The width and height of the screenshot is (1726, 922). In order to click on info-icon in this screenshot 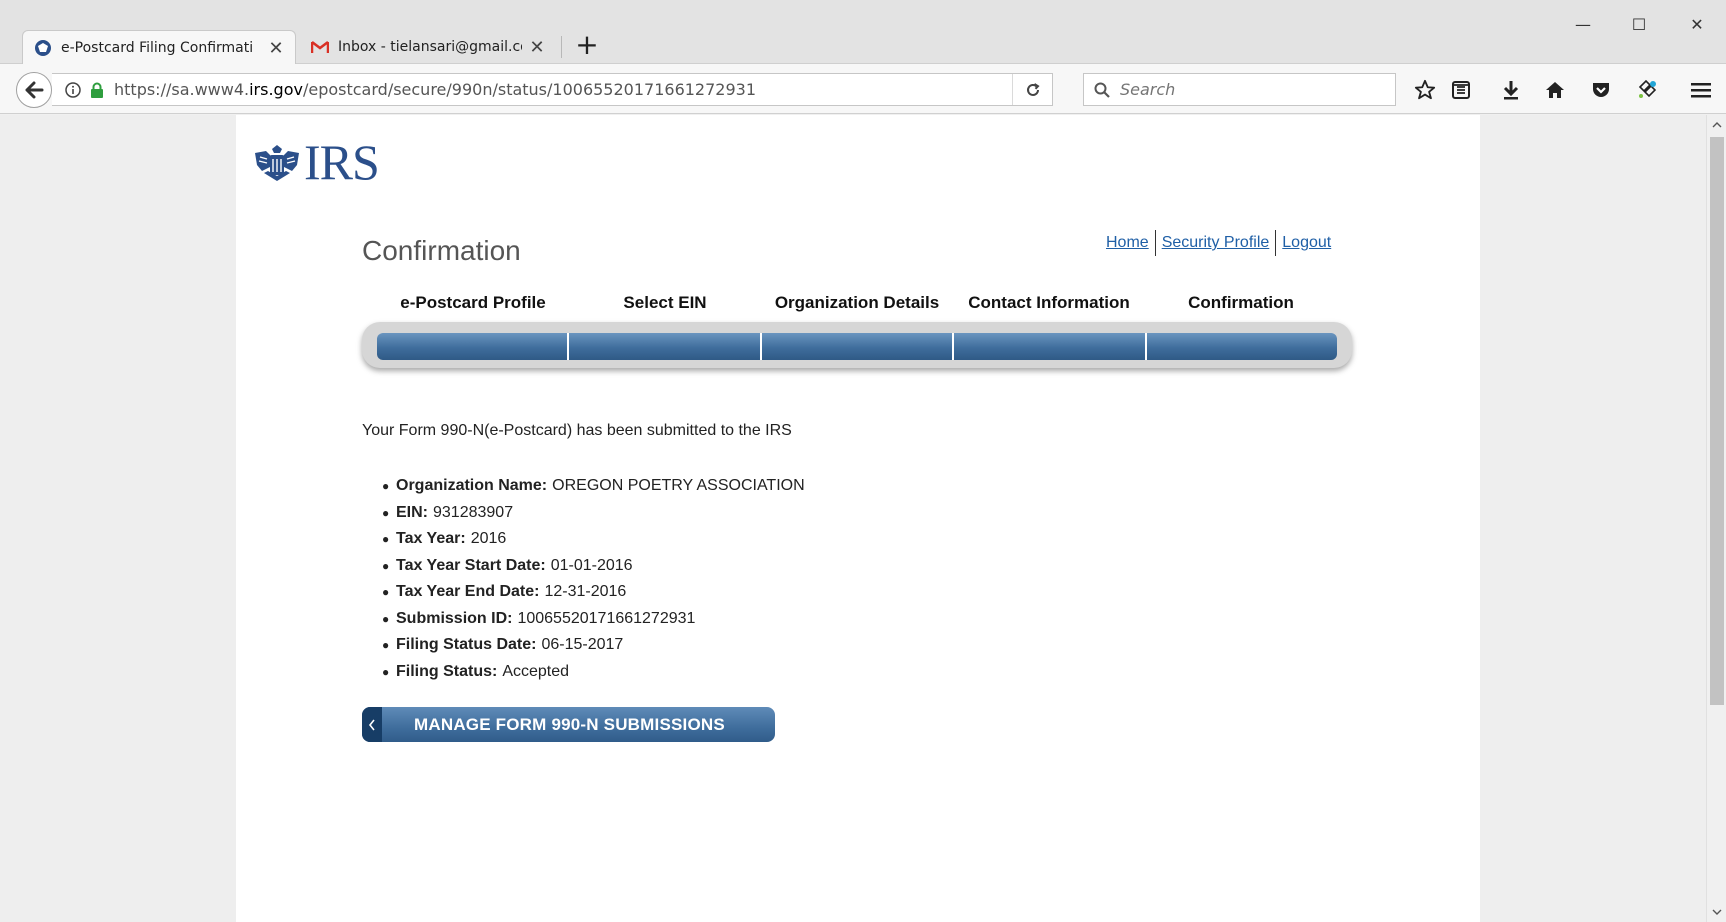, I will do `click(73, 90)`.